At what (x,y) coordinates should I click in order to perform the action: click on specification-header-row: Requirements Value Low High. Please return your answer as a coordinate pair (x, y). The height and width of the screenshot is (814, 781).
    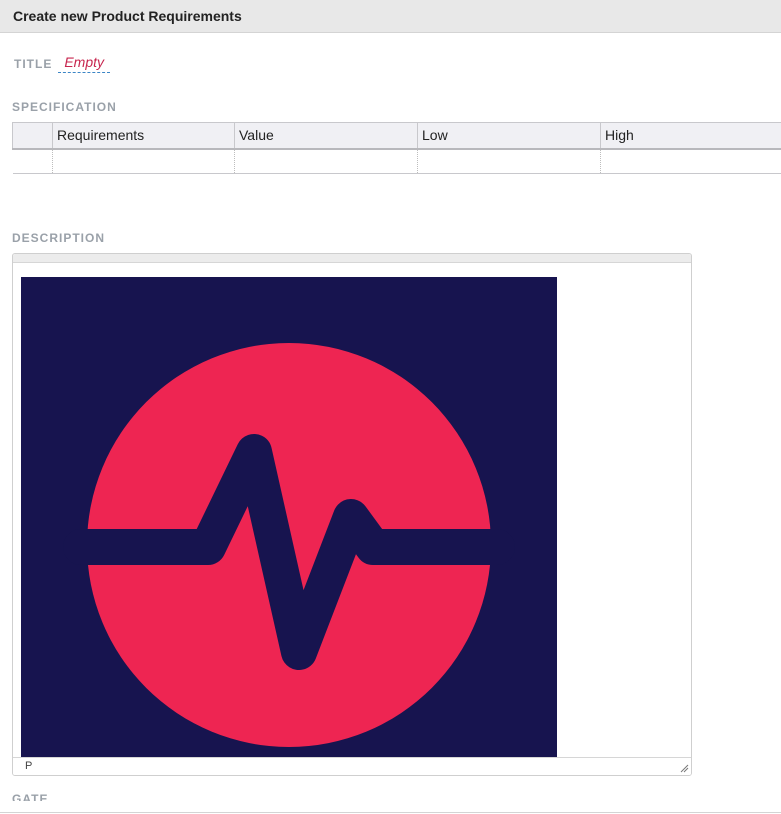
    Looking at the image, I should click on (396, 136).